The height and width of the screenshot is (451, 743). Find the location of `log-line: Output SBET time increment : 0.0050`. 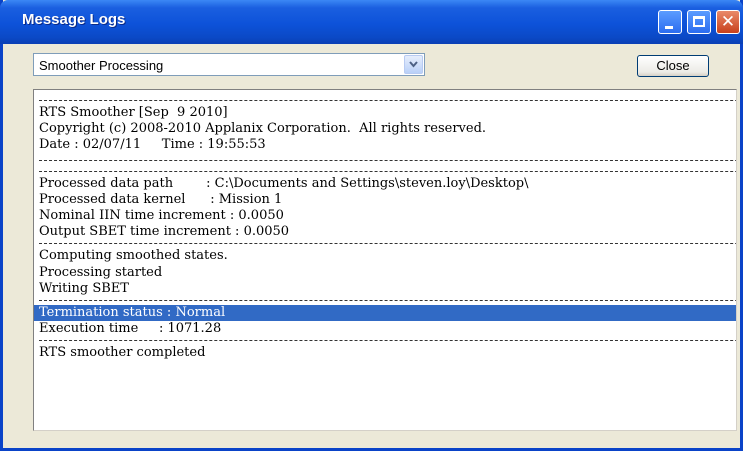

log-line: Output SBET time increment : 0.0050 is located at coordinates (164, 232).